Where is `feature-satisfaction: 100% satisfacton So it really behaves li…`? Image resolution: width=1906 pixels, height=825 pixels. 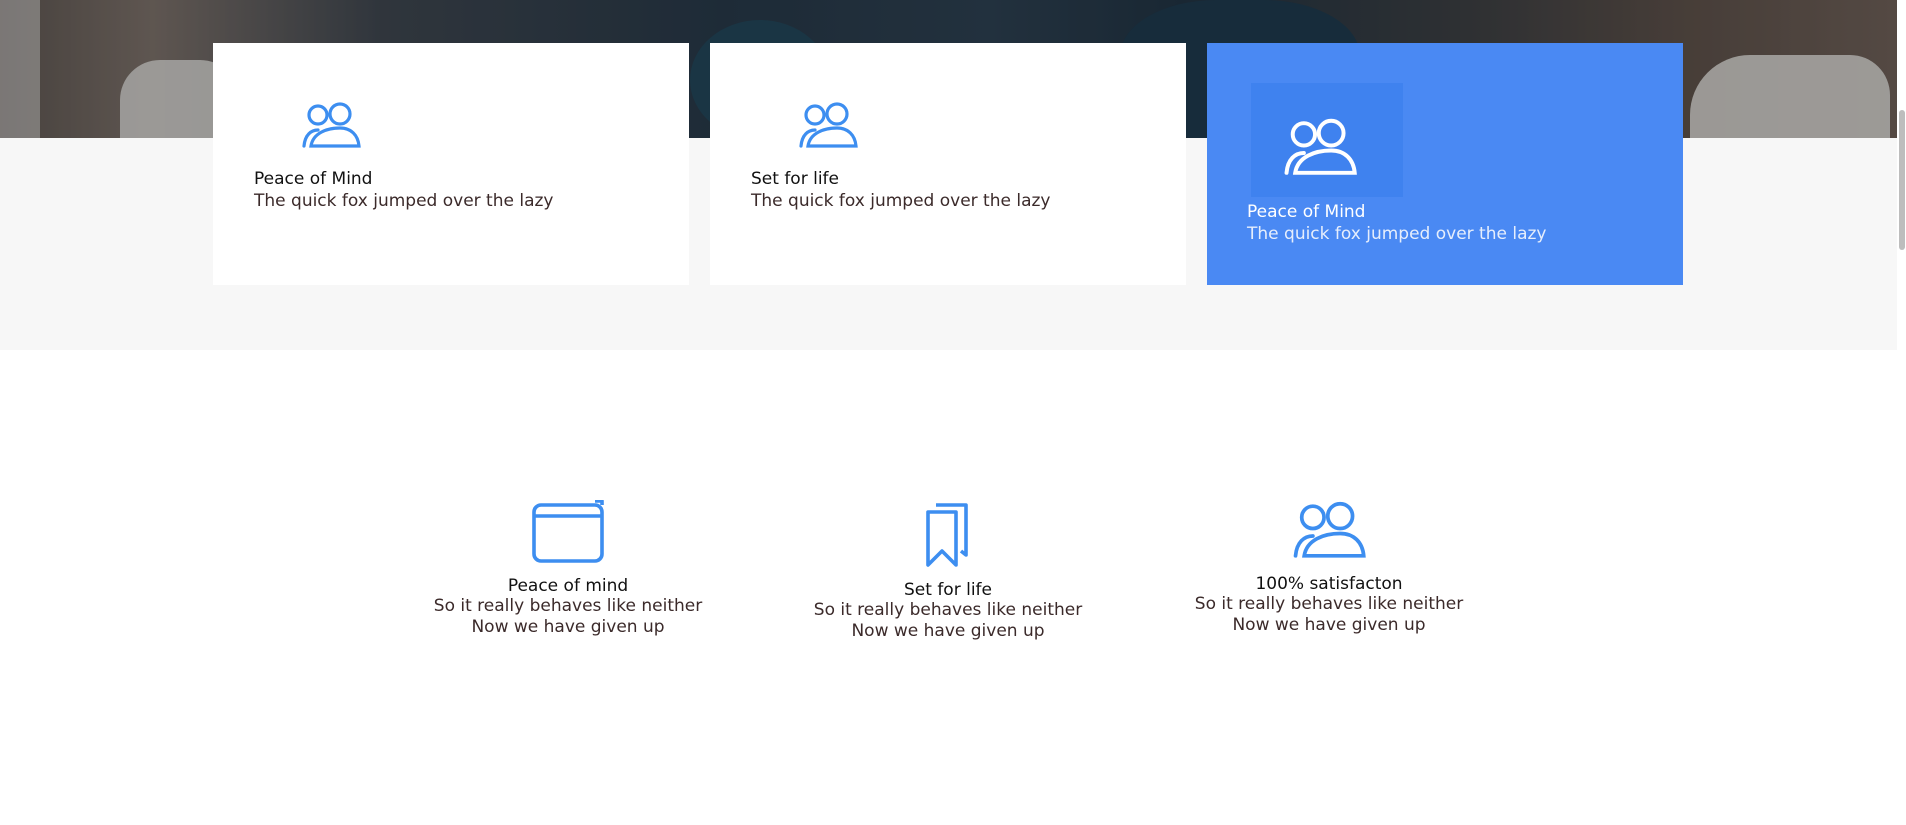
feature-satisfaction: 100% satisfacton So it really behaves li… is located at coordinates (1329, 568).